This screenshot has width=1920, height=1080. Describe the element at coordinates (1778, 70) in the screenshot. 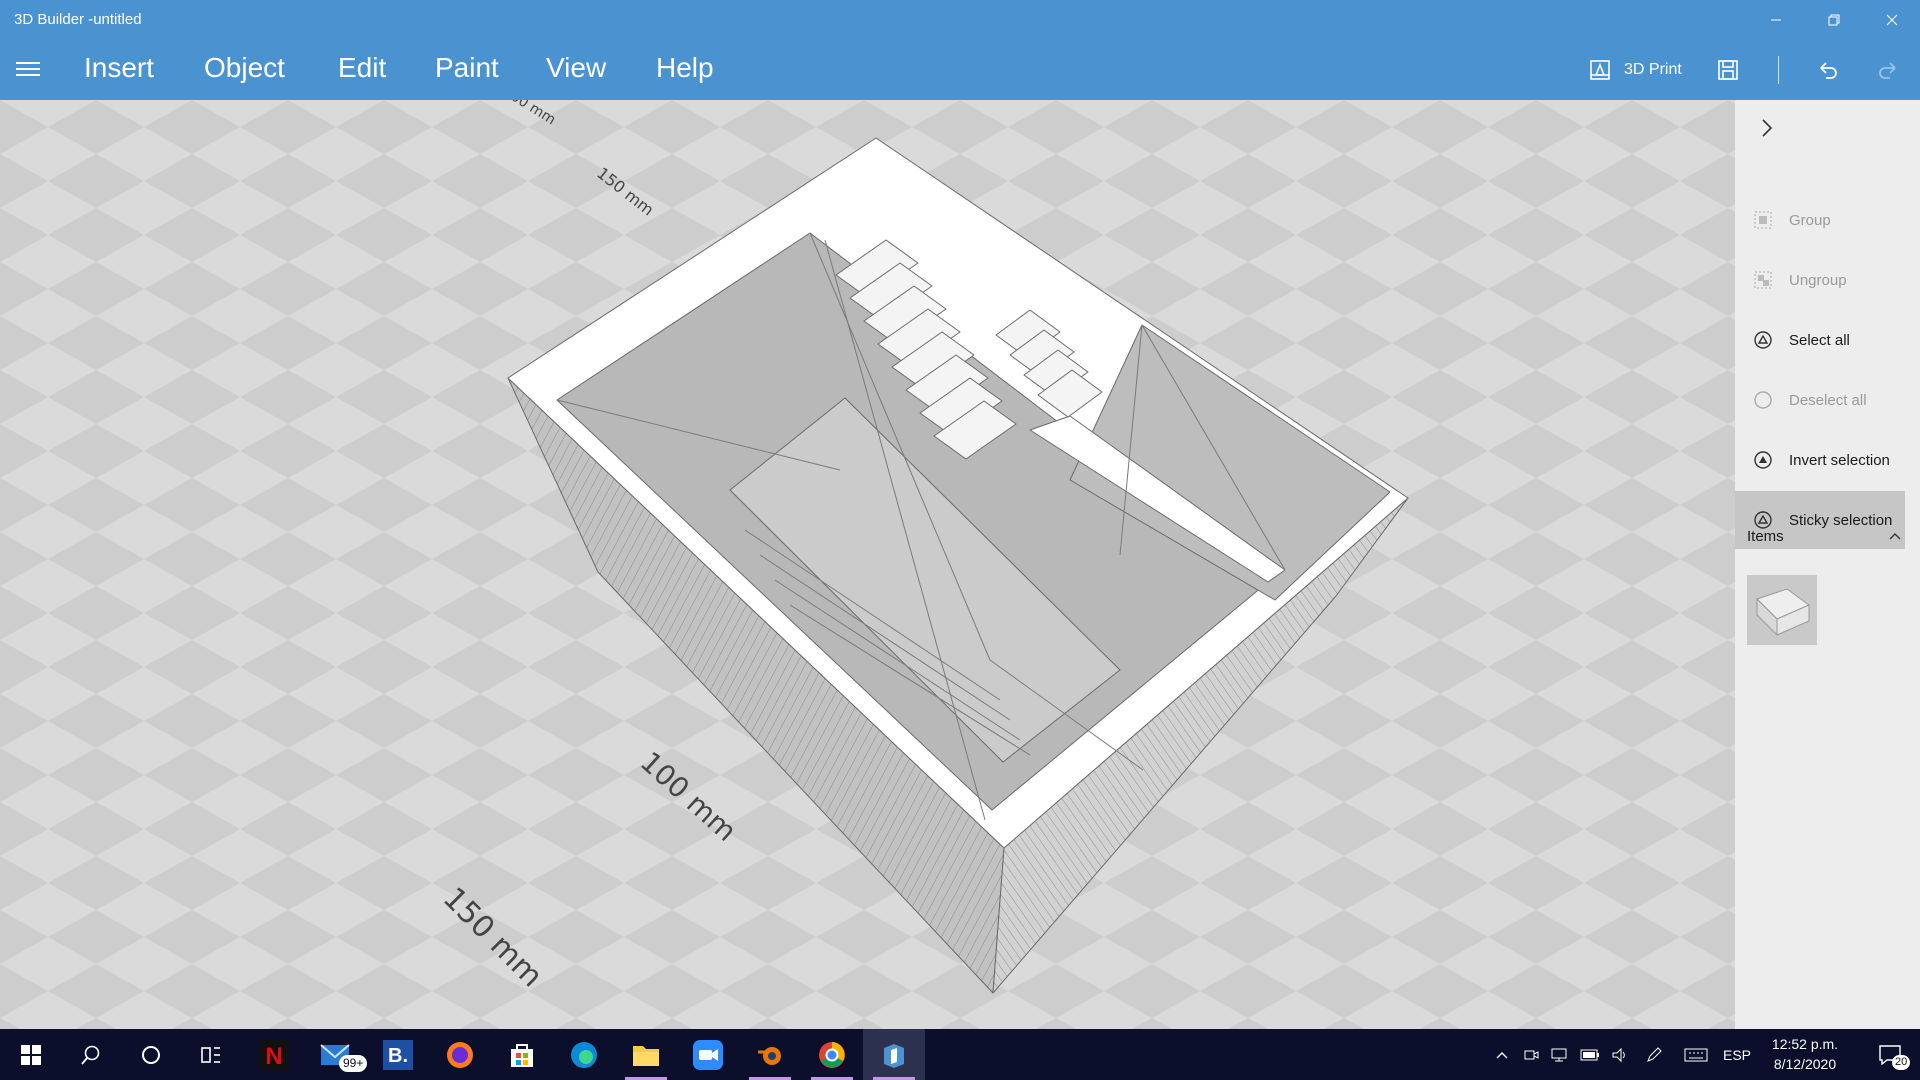

I see `toolbar-divider` at that location.